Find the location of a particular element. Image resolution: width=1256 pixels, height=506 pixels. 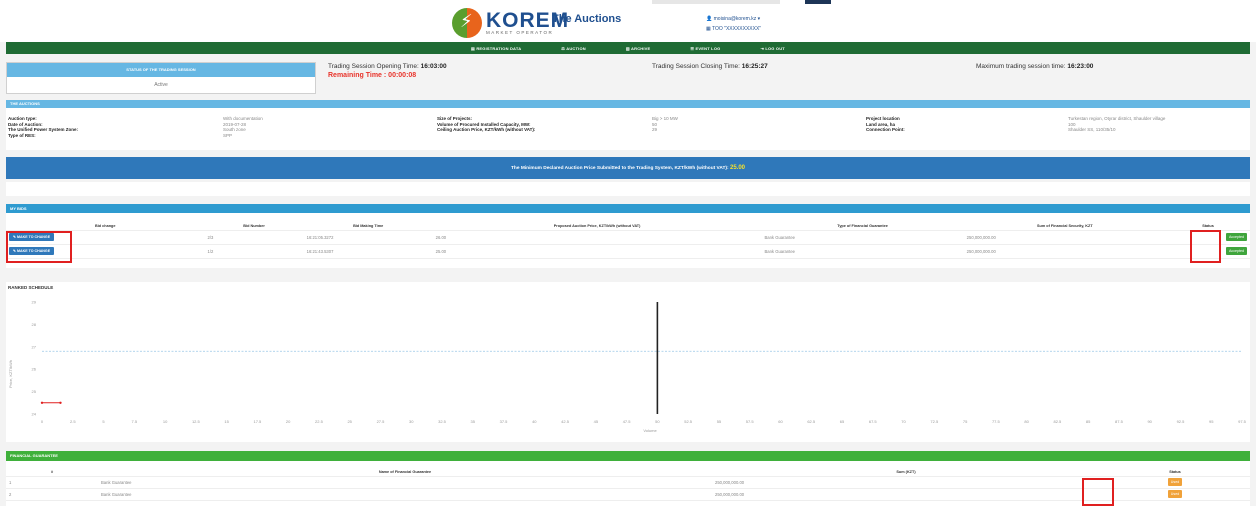

x-tick-label: 97.5 is located at coordinates (1242, 421).